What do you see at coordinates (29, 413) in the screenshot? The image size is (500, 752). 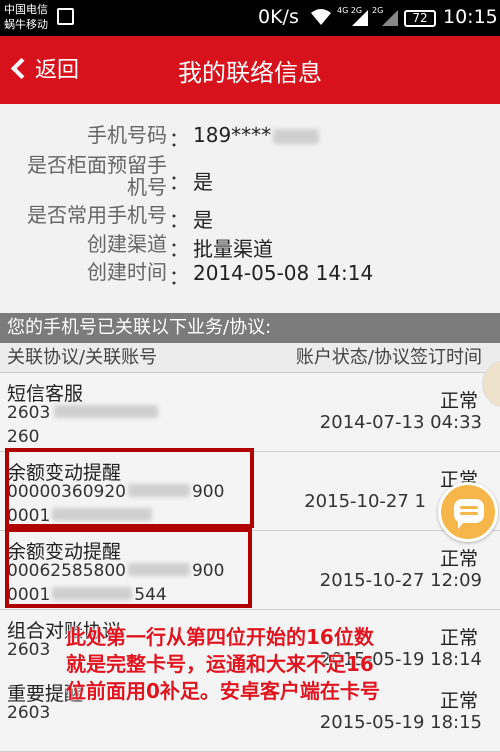 I see `item-account-text: 2603` at bounding box center [29, 413].